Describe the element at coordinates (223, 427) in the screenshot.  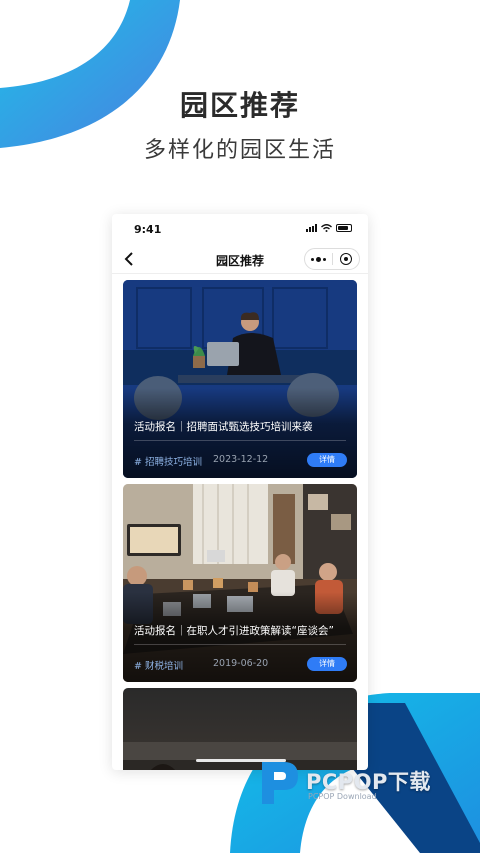
I see `event-title: 活动报名｜招聘面试甄选技巧培训来袭` at that location.